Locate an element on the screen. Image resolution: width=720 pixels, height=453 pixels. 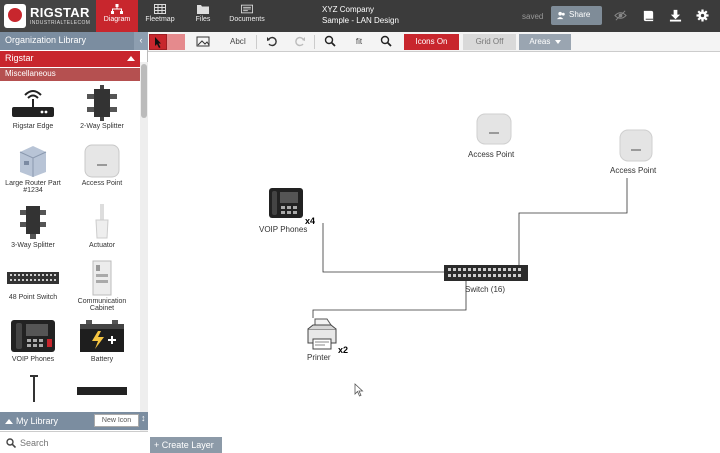
lib-item-3-way-splitter: 3-Way Splitter is located at coordinates (33, 225).